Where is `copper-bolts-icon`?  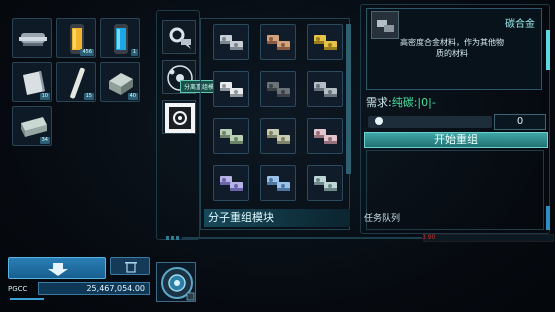 copper-bolts-icon is located at coordinates (278, 42).